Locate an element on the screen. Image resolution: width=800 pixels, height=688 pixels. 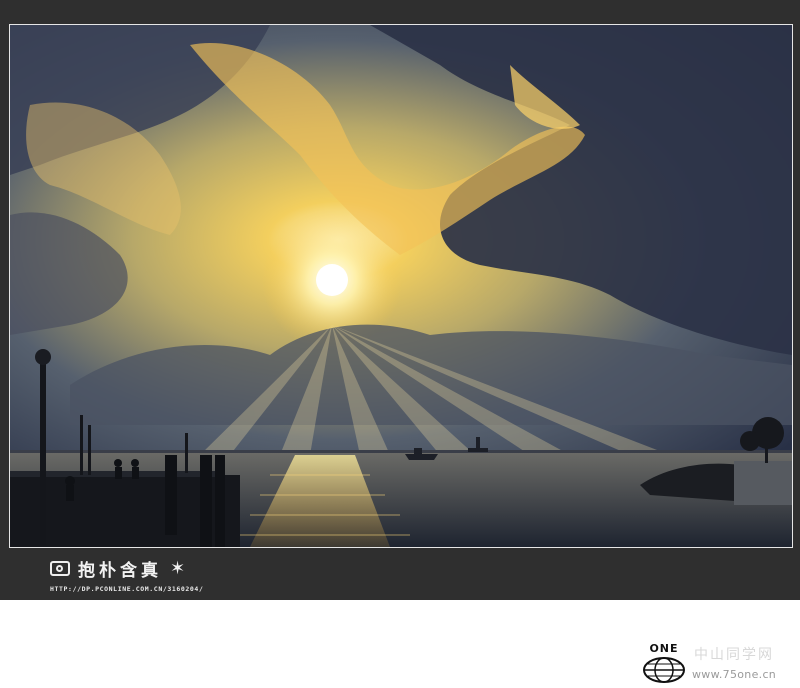
signature-text: 抱朴含真 is located at coordinates (120, 570).